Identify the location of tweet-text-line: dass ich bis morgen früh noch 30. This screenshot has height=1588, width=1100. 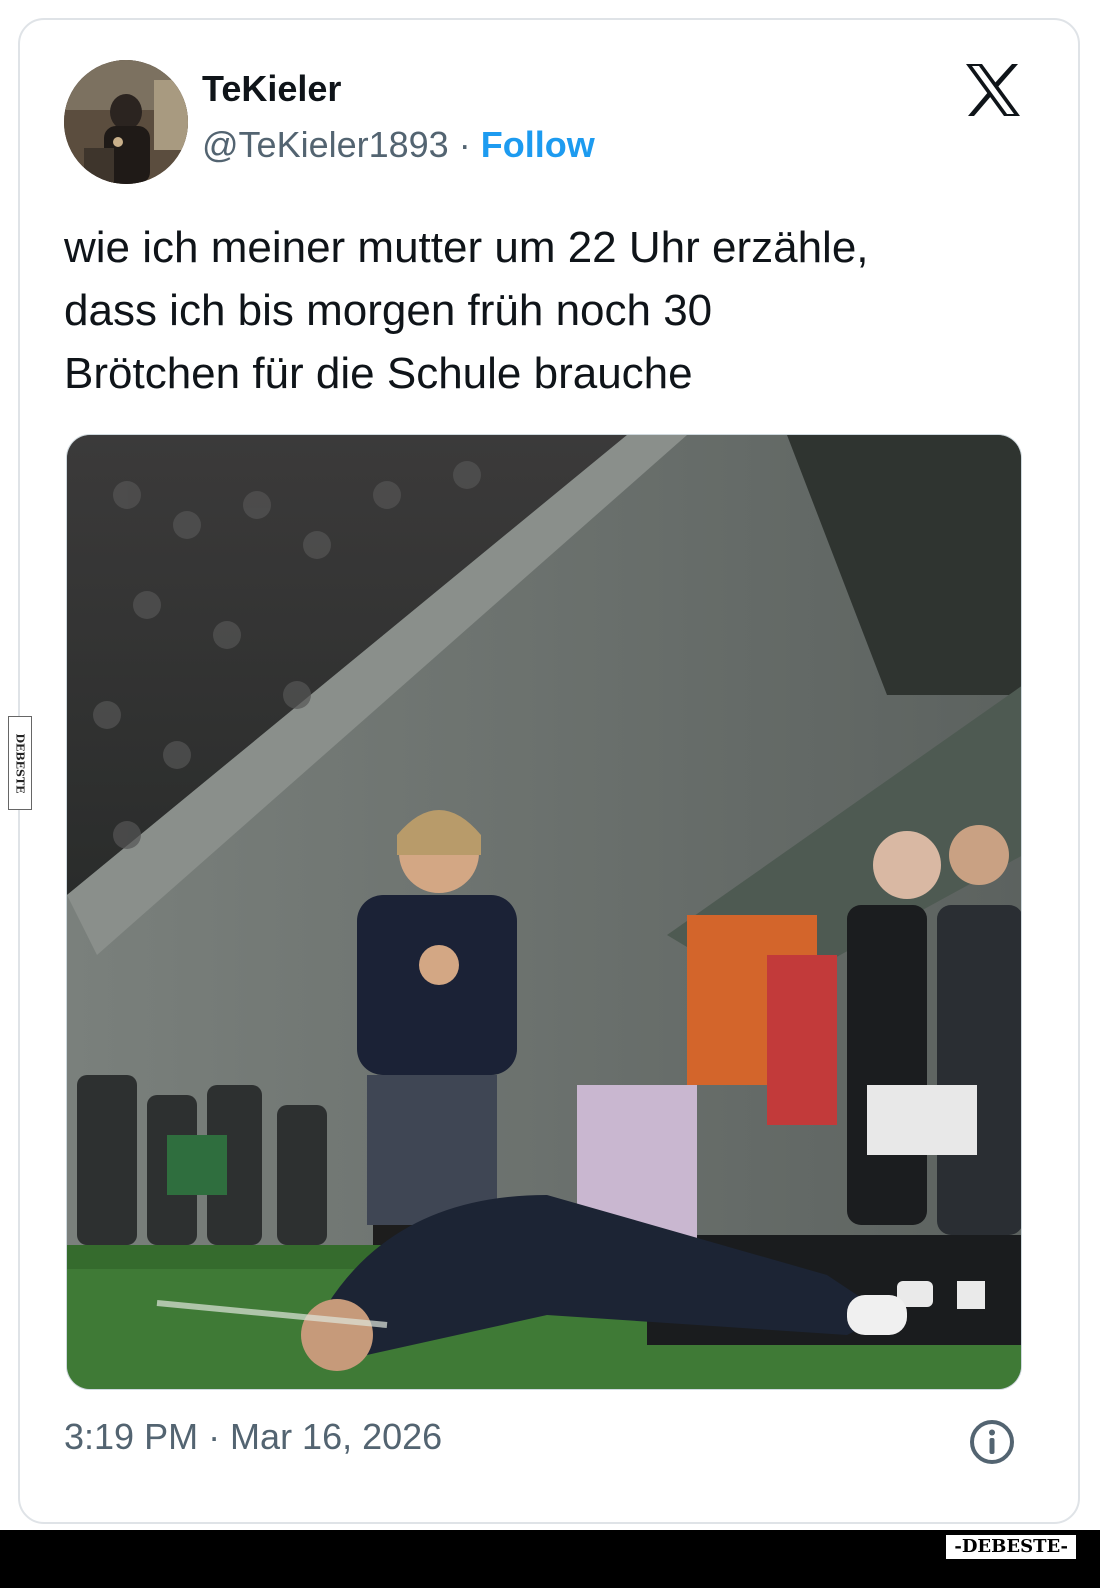
(388, 310).